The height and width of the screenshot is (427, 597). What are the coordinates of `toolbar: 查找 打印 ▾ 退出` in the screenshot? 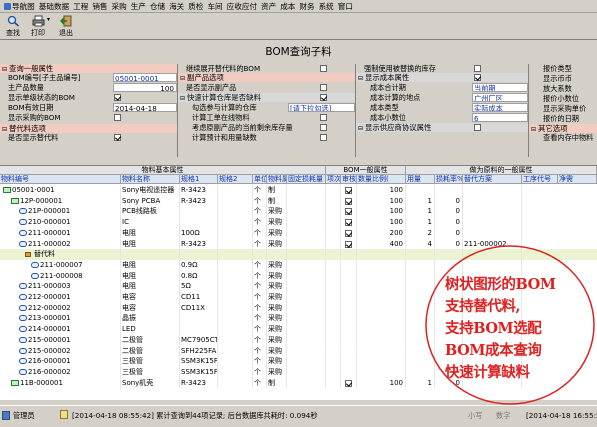 It's located at (298, 26).